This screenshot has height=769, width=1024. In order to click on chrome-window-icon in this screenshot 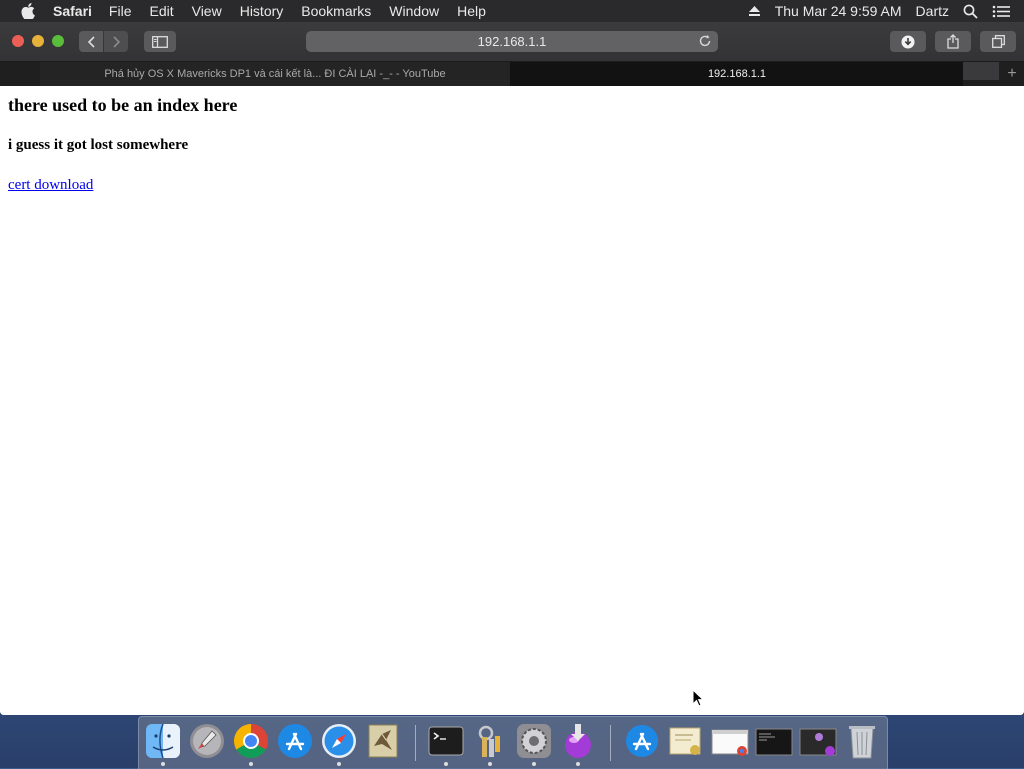, I will do `click(730, 741)`.